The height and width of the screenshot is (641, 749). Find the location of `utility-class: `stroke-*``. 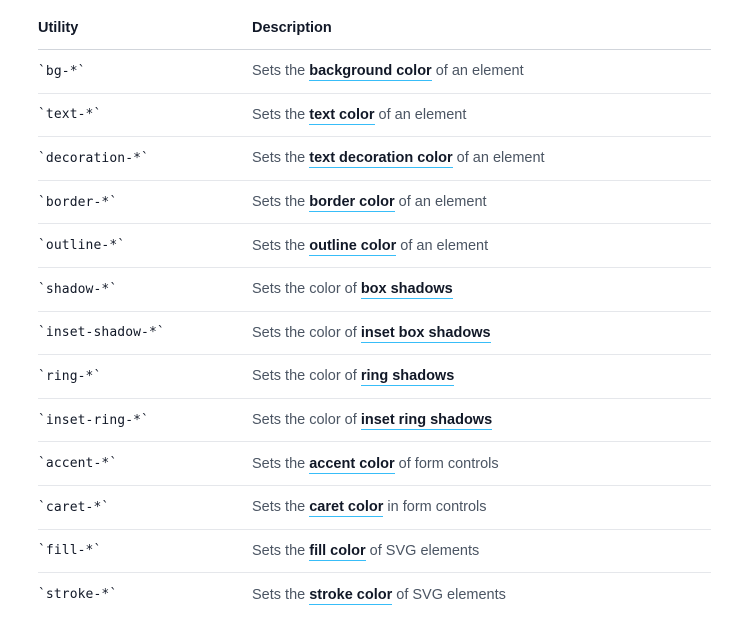

utility-class: `stroke-*` is located at coordinates (78, 595).